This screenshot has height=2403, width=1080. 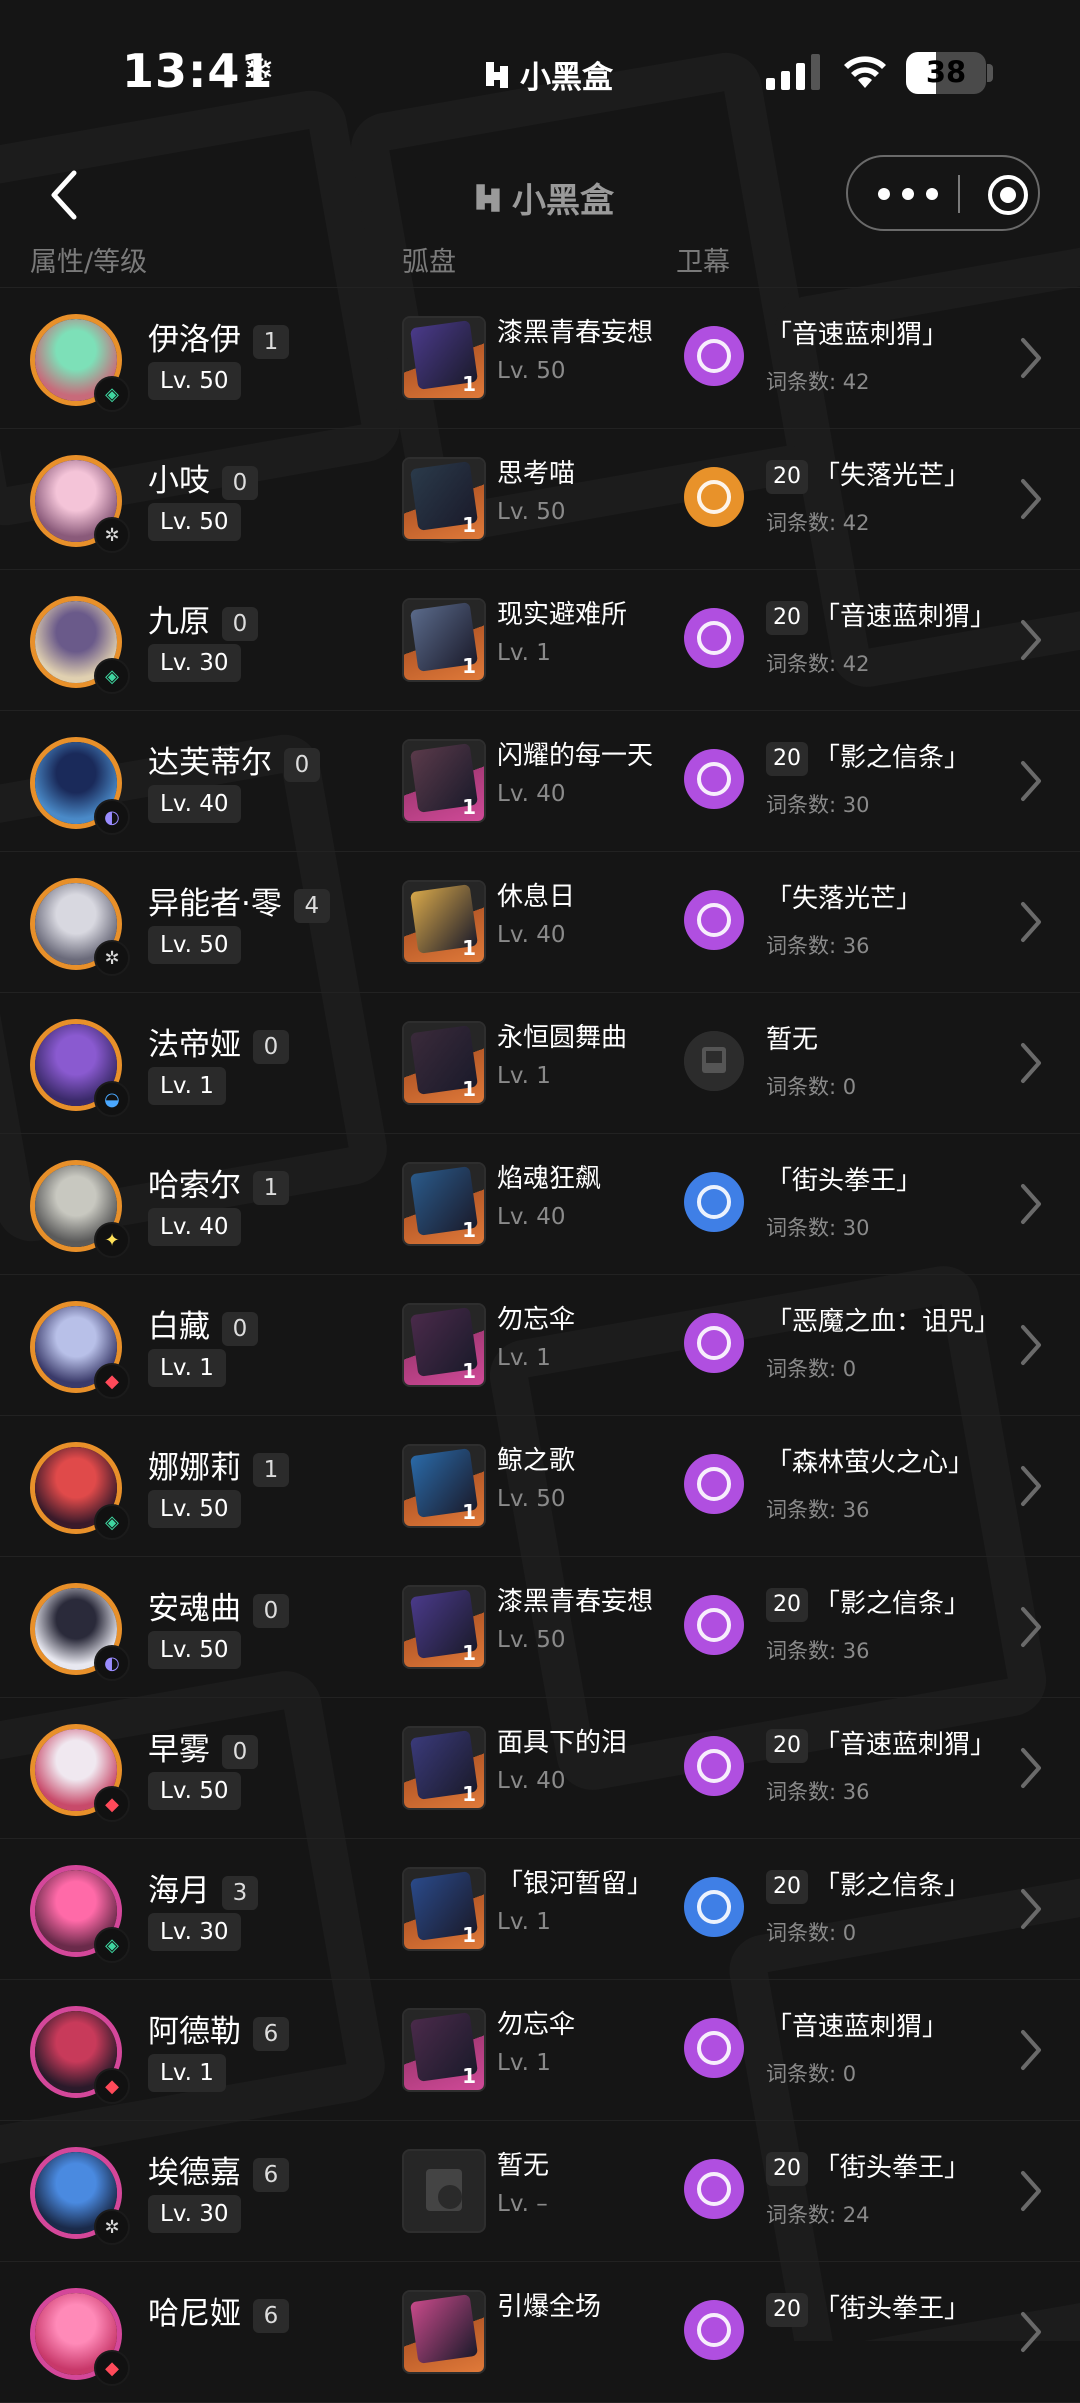 What do you see at coordinates (194, 1468) in the screenshot?
I see `character-name-text: 娜娜莉` at bounding box center [194, 1468].